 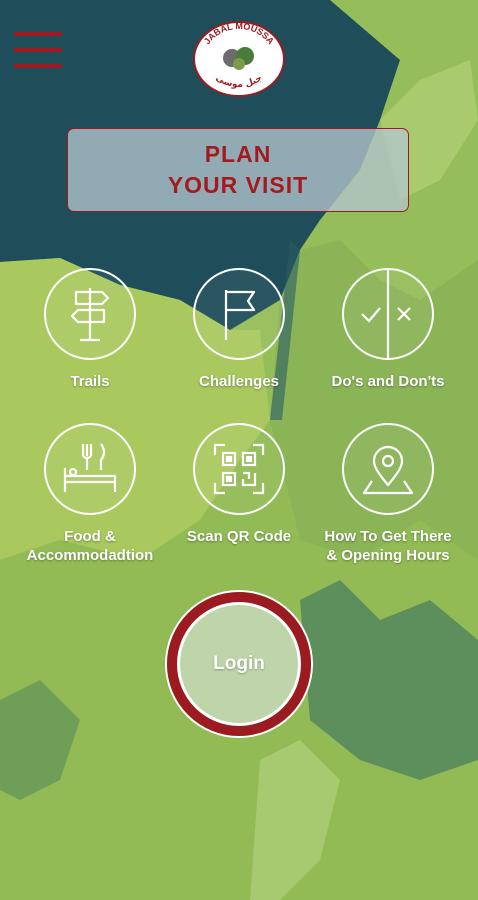 I want to click on tile-scan-qr-code: Scan QR Code, so click(x=239, y=484).